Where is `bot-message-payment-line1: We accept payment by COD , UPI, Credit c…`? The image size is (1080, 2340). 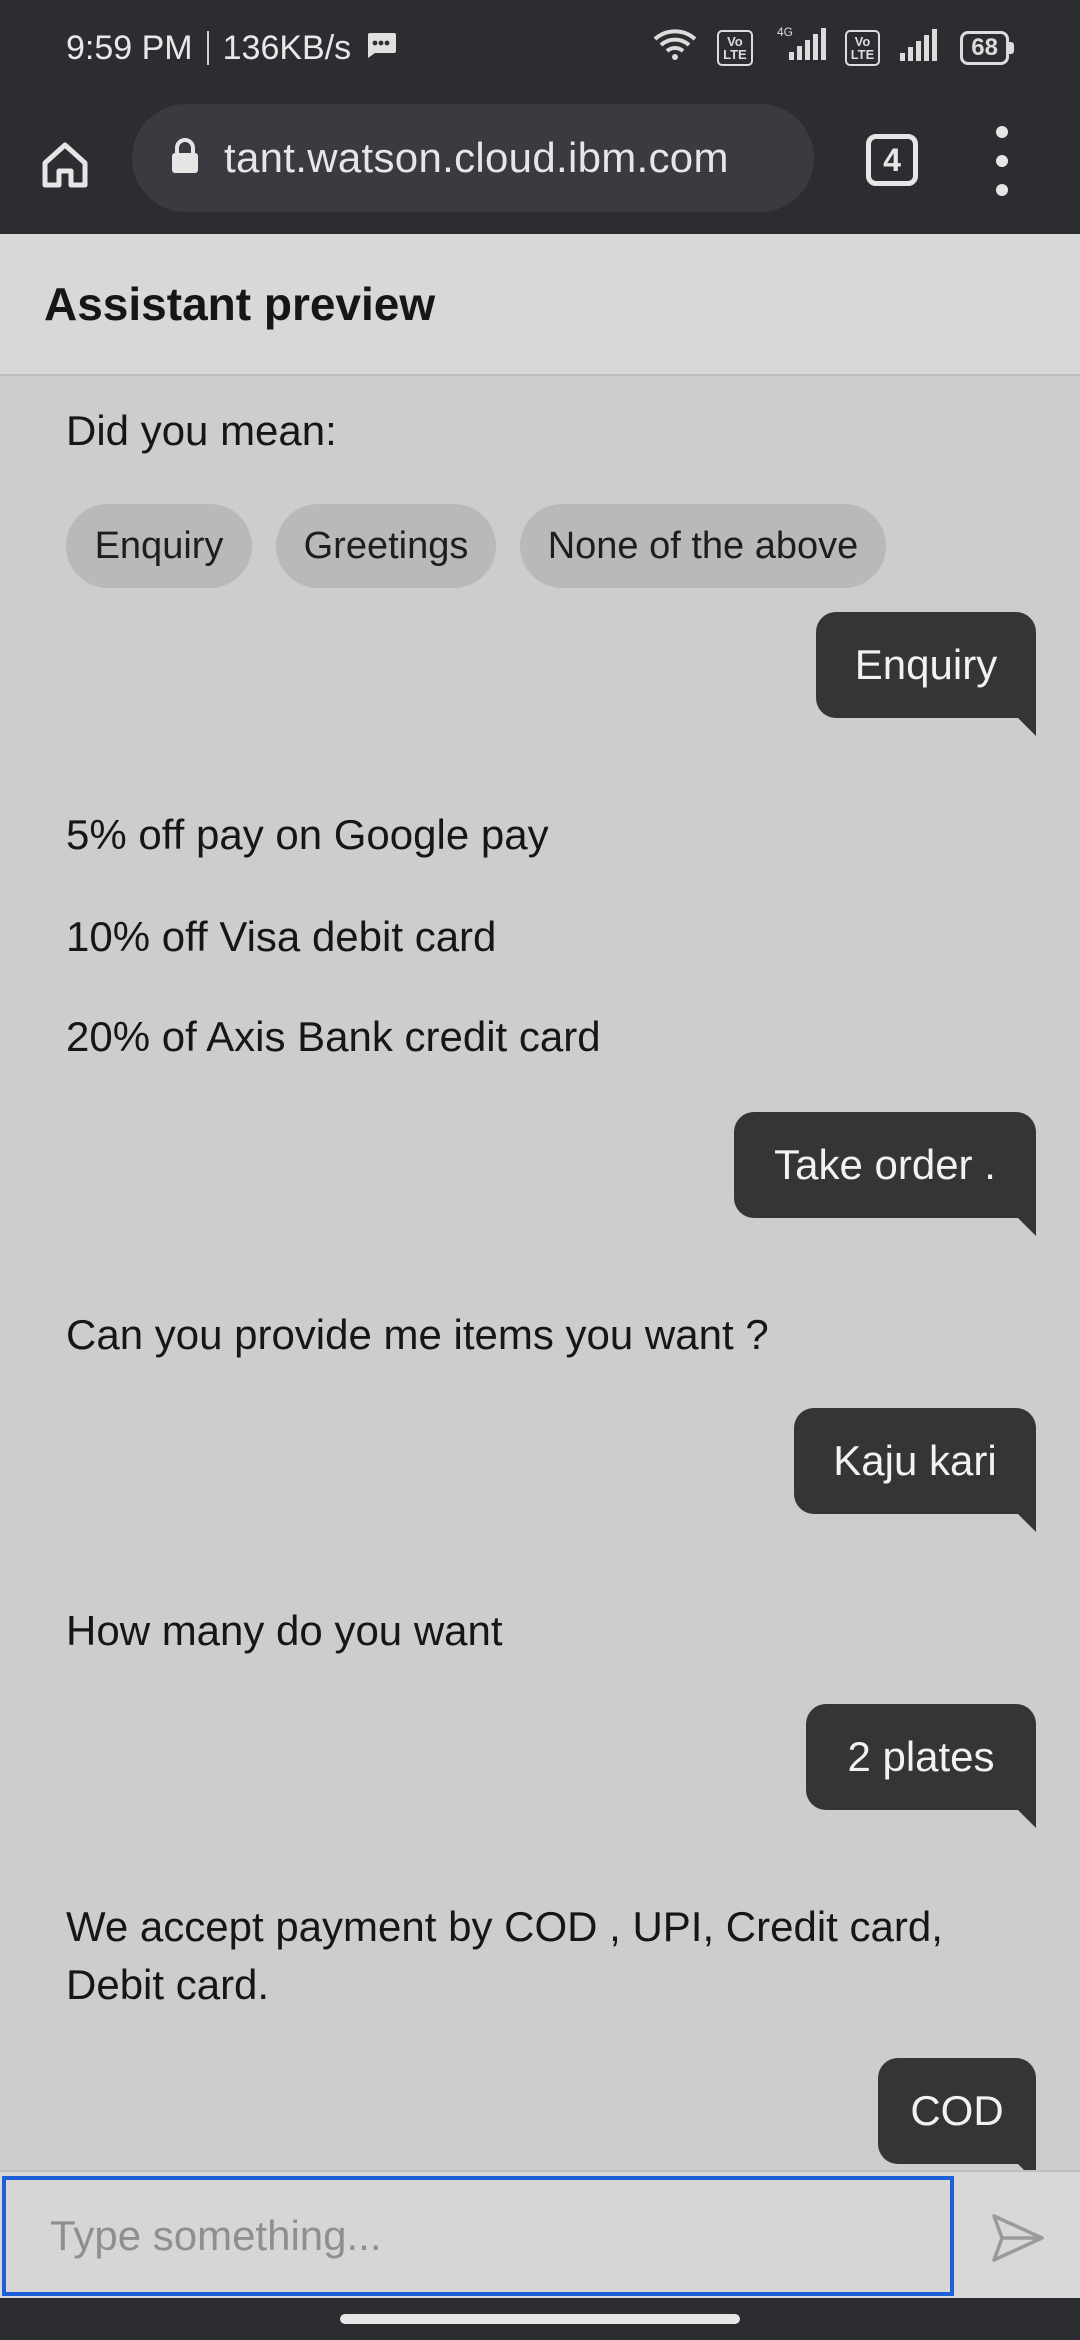
bot-message-payment-line1: We accept payment by COD , UPI, Credit c… is located at coordinates (504, 1926).